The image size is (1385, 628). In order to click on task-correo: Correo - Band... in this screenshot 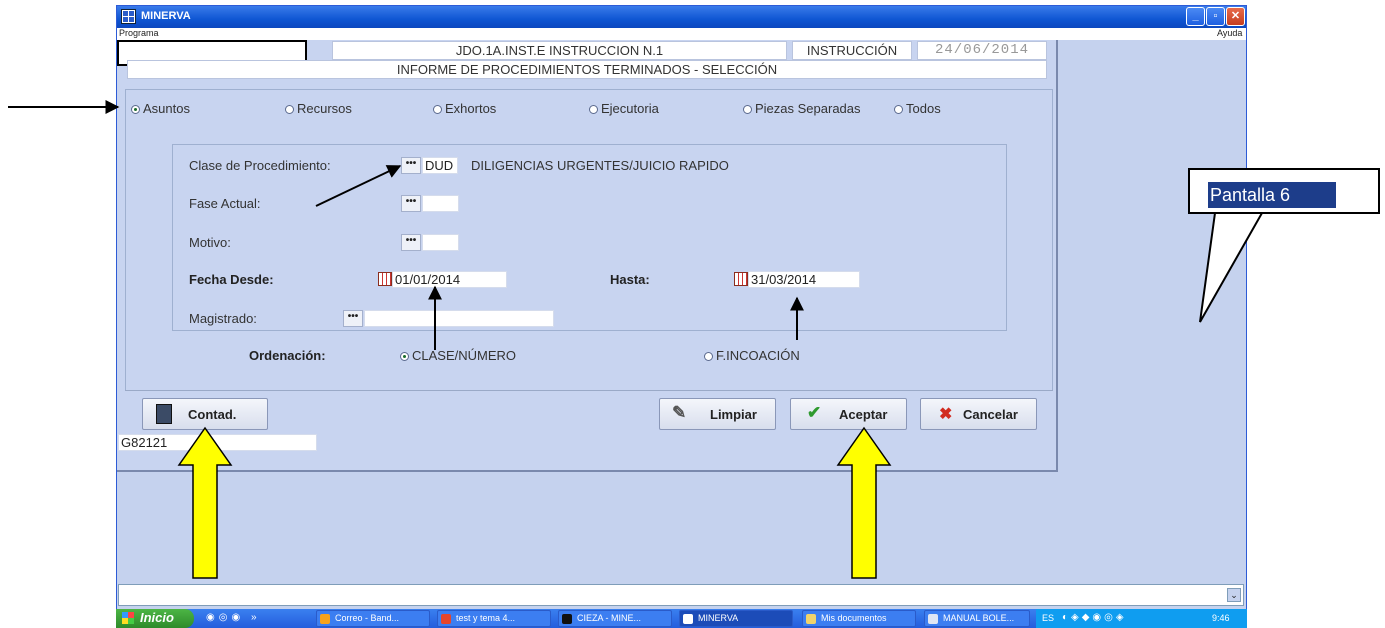, I will do `click(373, 618)`.